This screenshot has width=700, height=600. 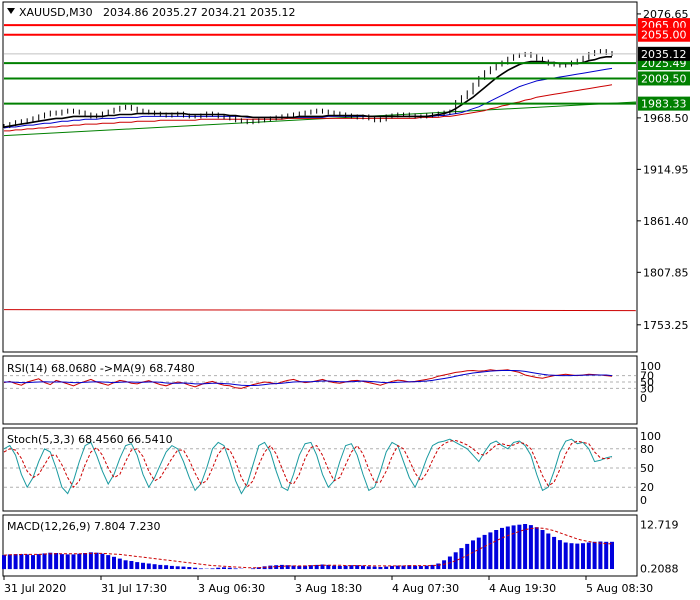 I want to click on x-tick-label: 3 Aug 06:30, so click(x=231, y=588).